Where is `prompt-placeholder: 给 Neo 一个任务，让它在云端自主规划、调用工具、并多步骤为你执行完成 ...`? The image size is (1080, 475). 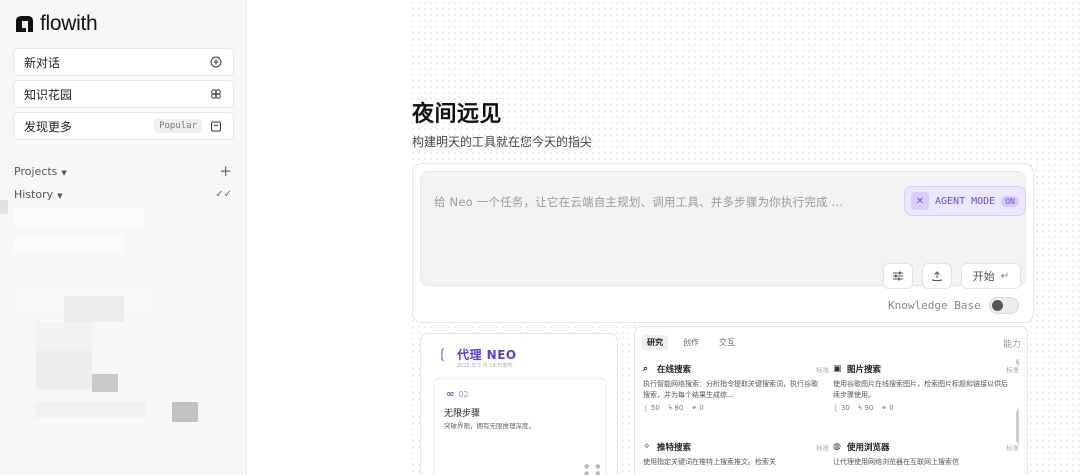
prompt-placeholder: 给 Neo 一个任务，让它在云端自主规划、调用工具、并多步骤为你执行完成 ... is located at coordinates (639, 202).